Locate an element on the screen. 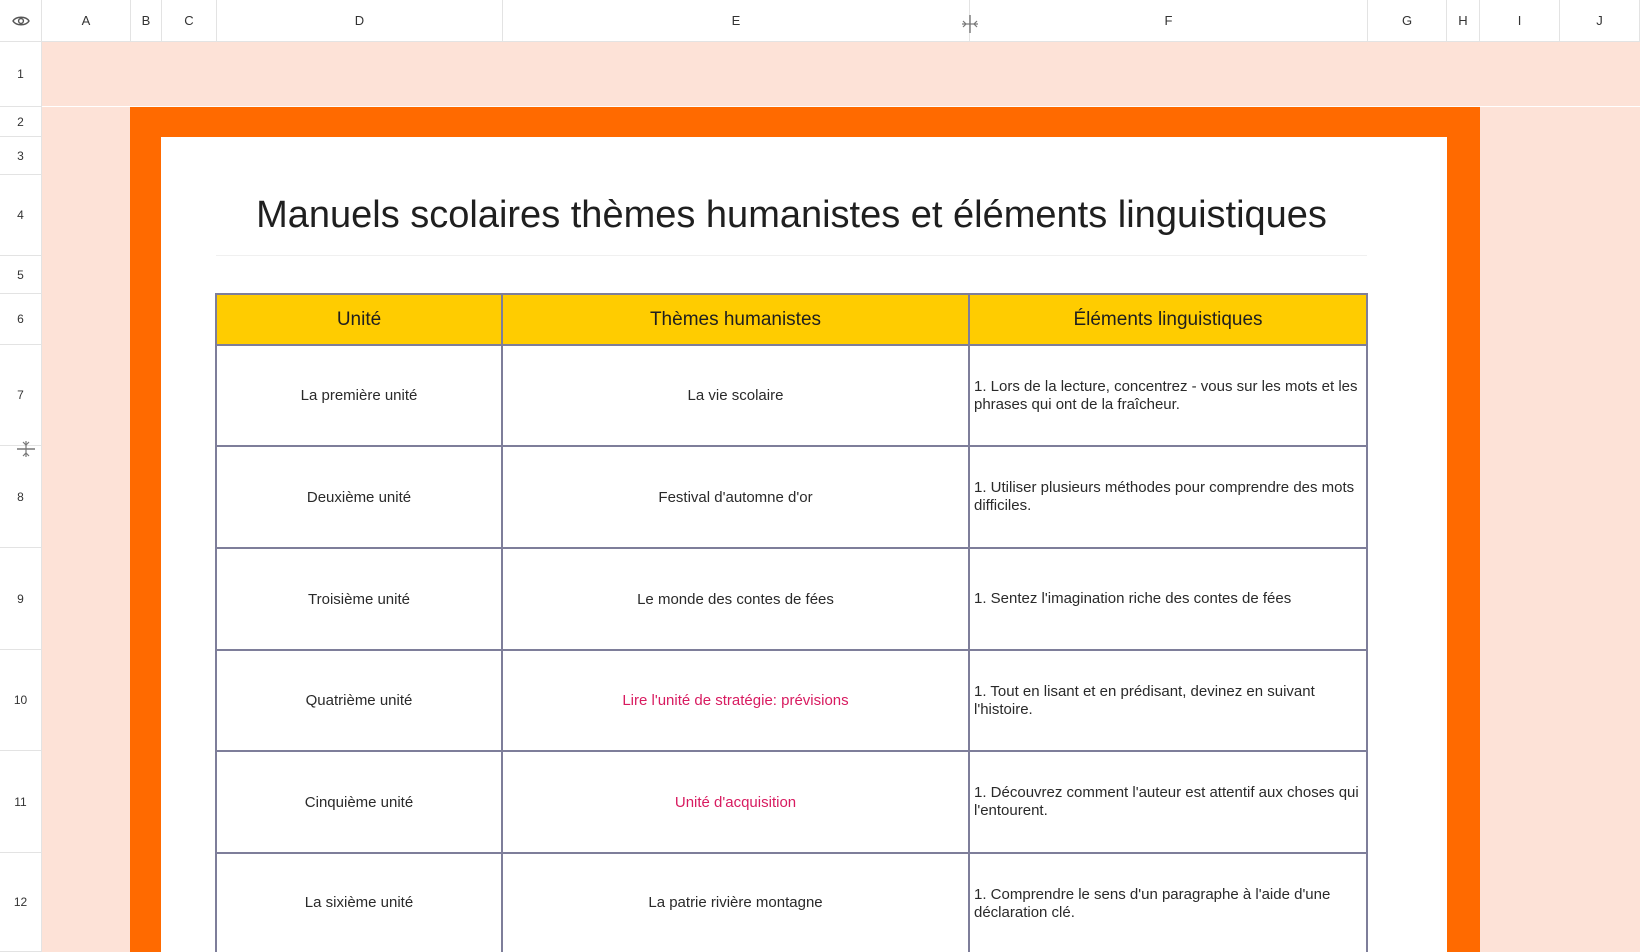 The image size is (1640, 952). select-all-corner is located at coordinates (21, 21).